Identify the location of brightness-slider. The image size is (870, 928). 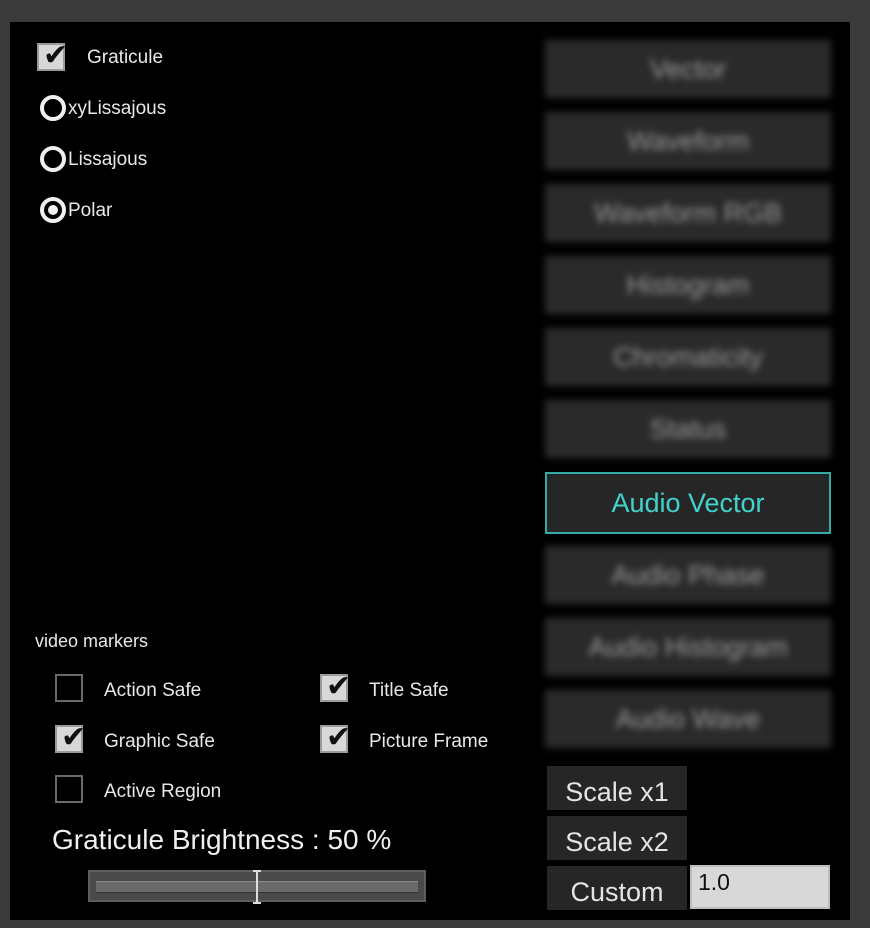
(257, 887).